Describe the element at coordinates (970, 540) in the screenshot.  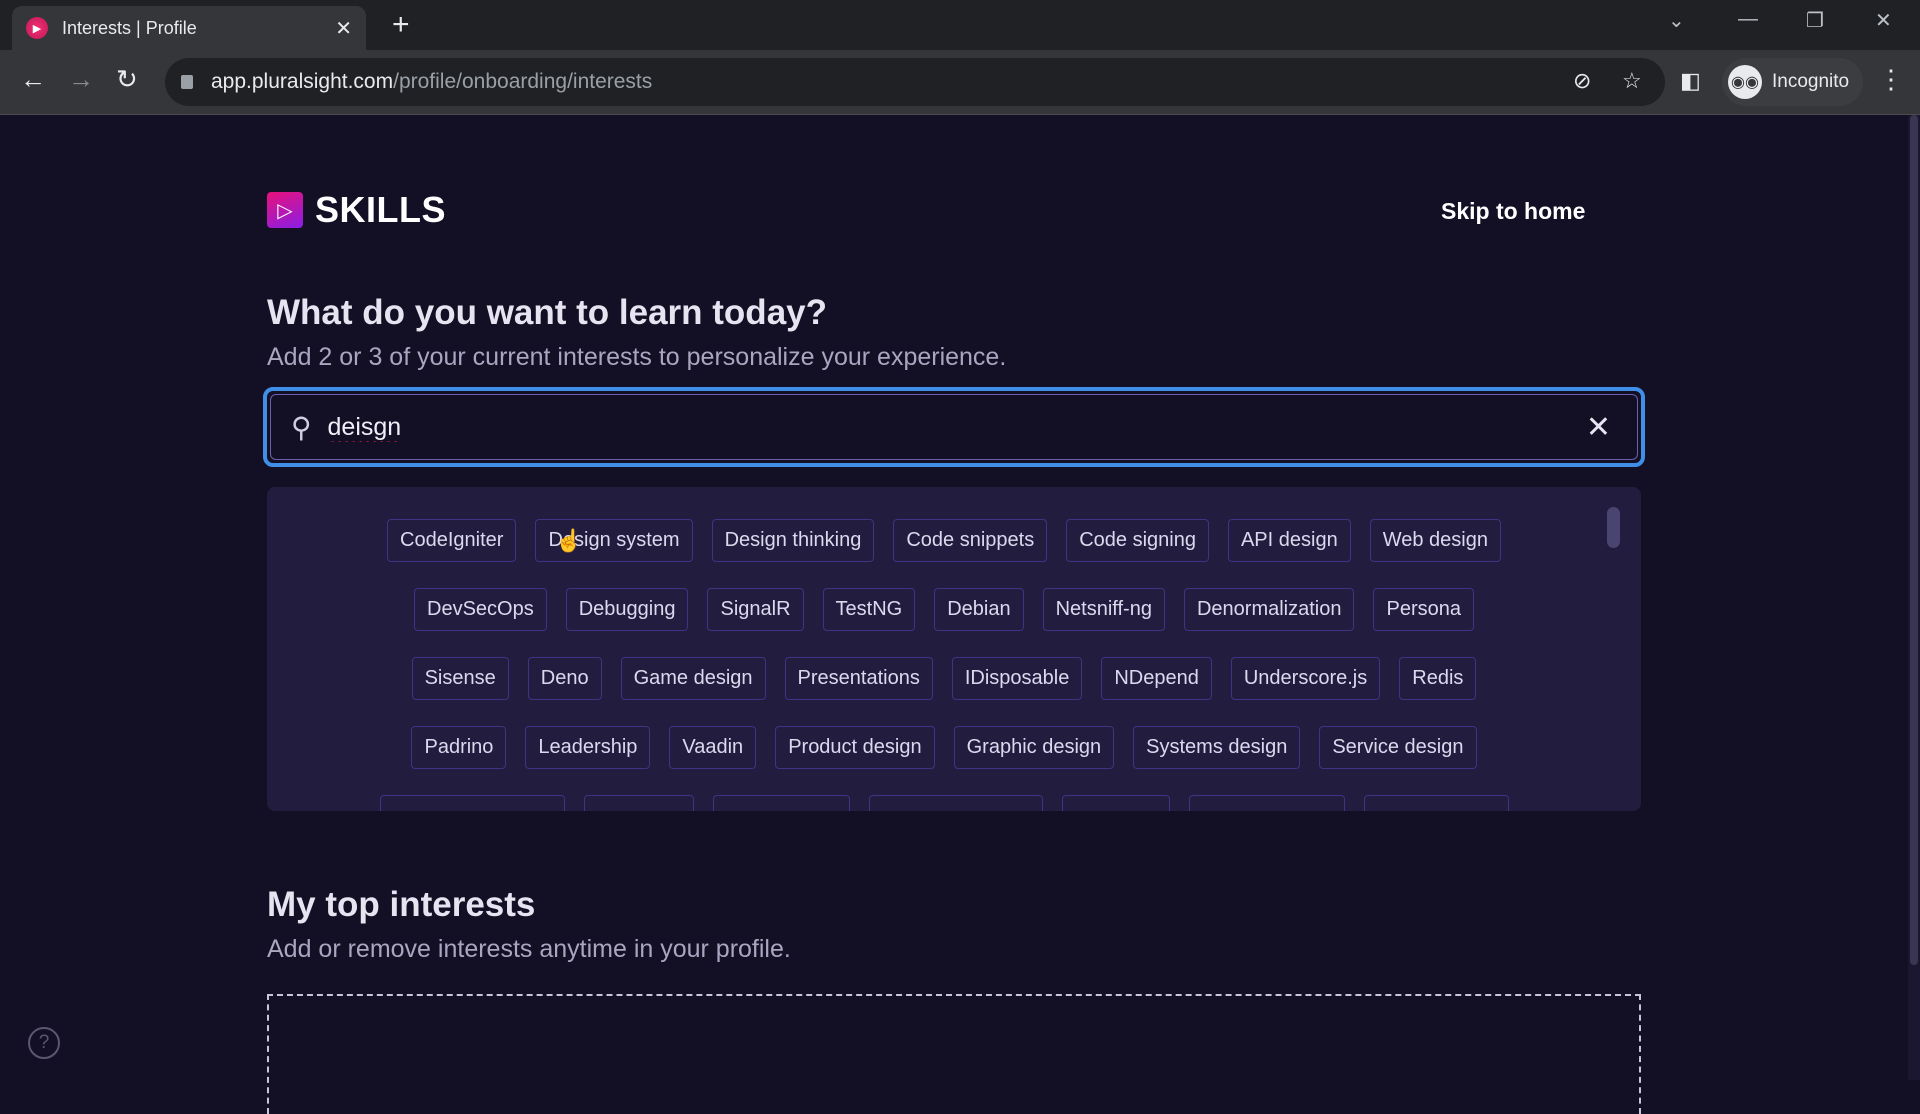
I see `suggestion-chip: Code snippets` at that location.